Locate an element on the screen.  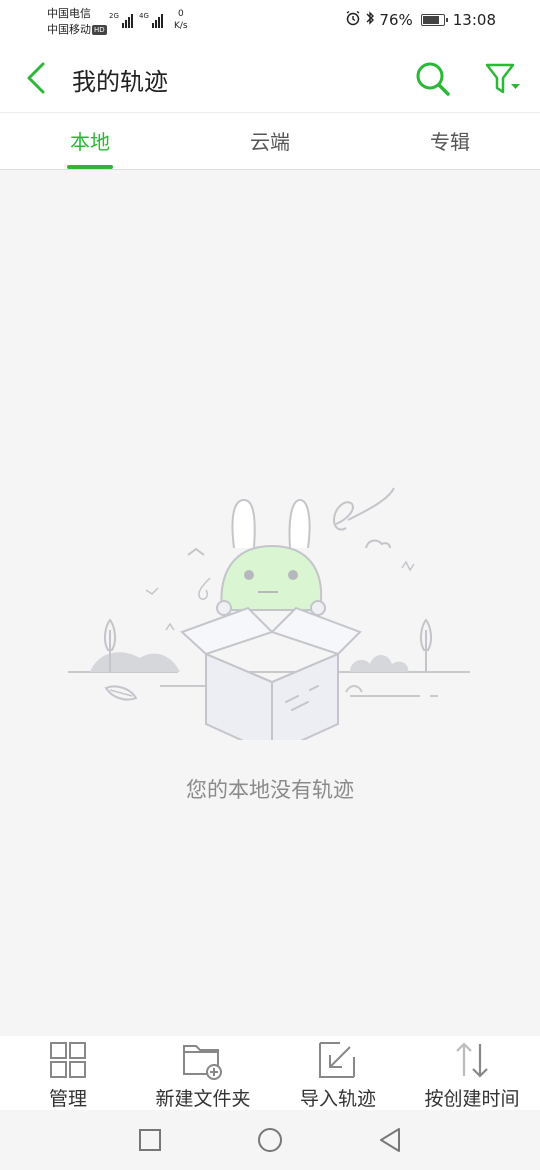
manage-button: 管理 is located at coordinates (68, 1073).